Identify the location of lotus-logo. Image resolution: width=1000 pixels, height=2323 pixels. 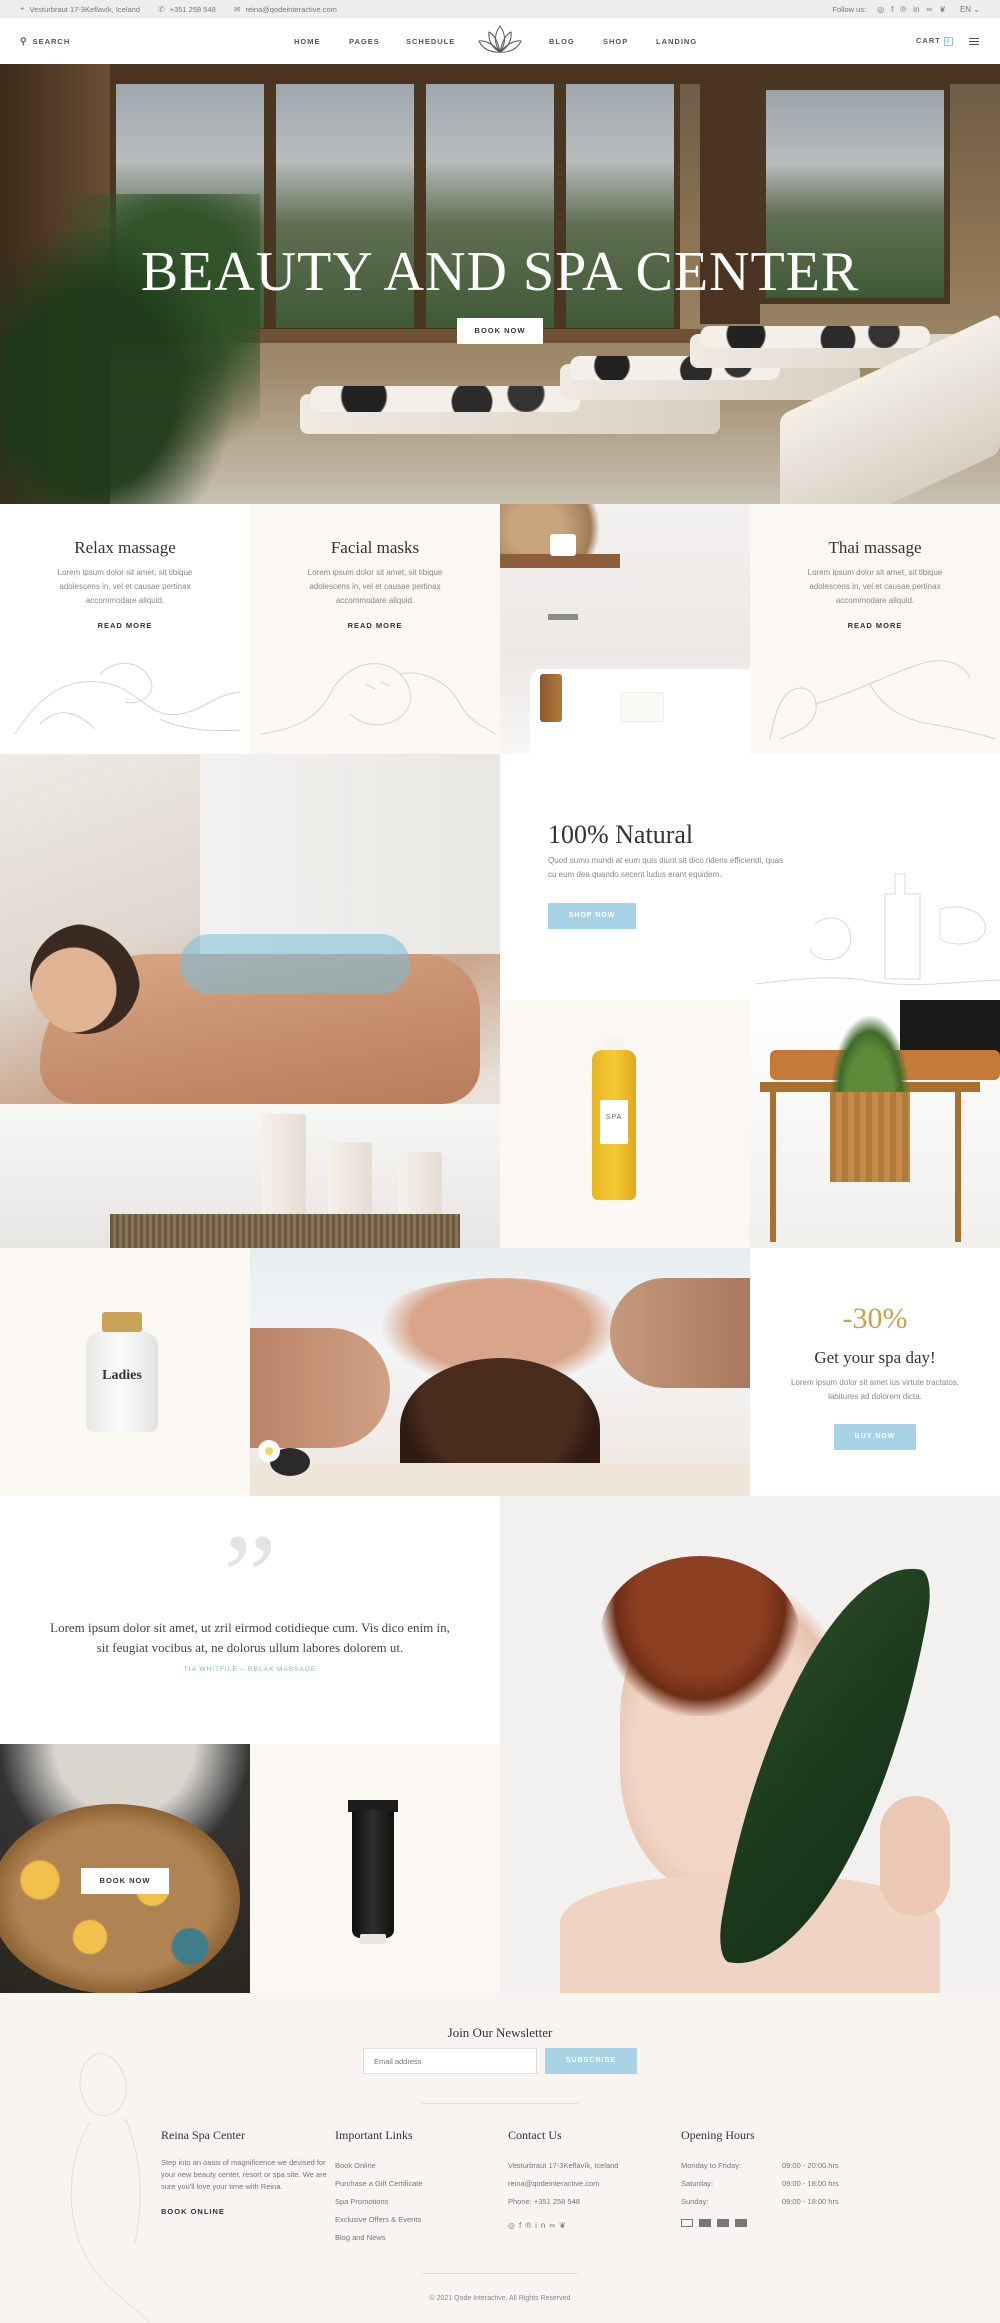
(500, 41).